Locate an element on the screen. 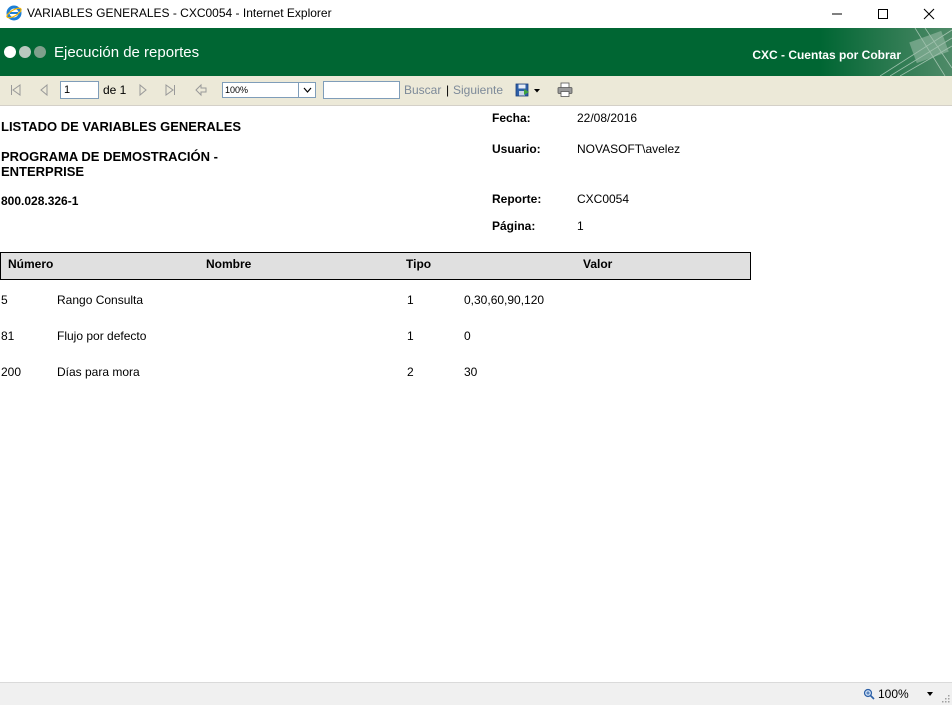 The image size is (952, 705). close-button is located at coordinates (929, 14).